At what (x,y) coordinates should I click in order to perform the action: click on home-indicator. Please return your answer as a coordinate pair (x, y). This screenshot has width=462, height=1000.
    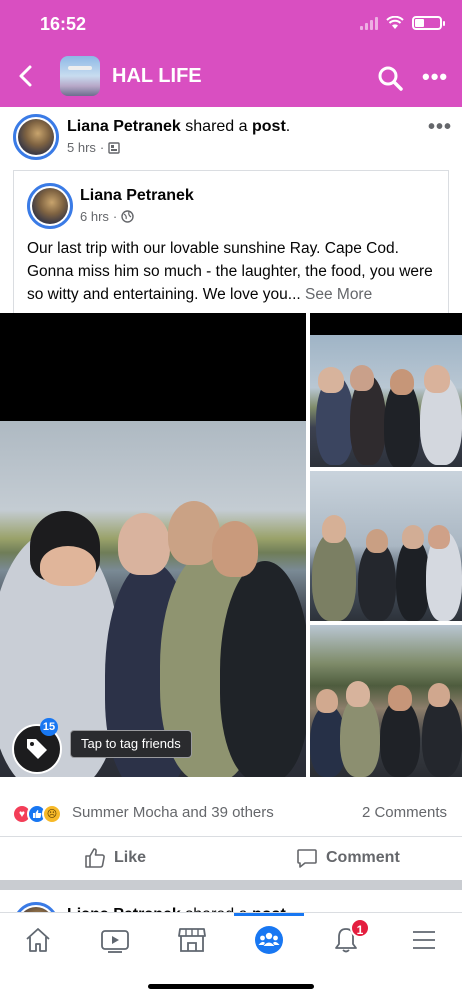
    Looking at the image, I should click on (231, 986).